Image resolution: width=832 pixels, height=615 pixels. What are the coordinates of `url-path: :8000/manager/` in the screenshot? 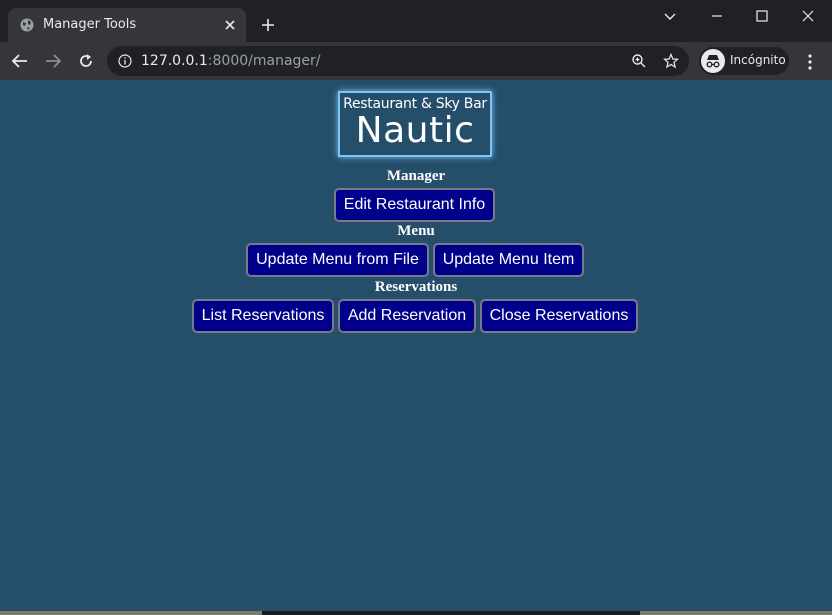 It's located at (264, 61).